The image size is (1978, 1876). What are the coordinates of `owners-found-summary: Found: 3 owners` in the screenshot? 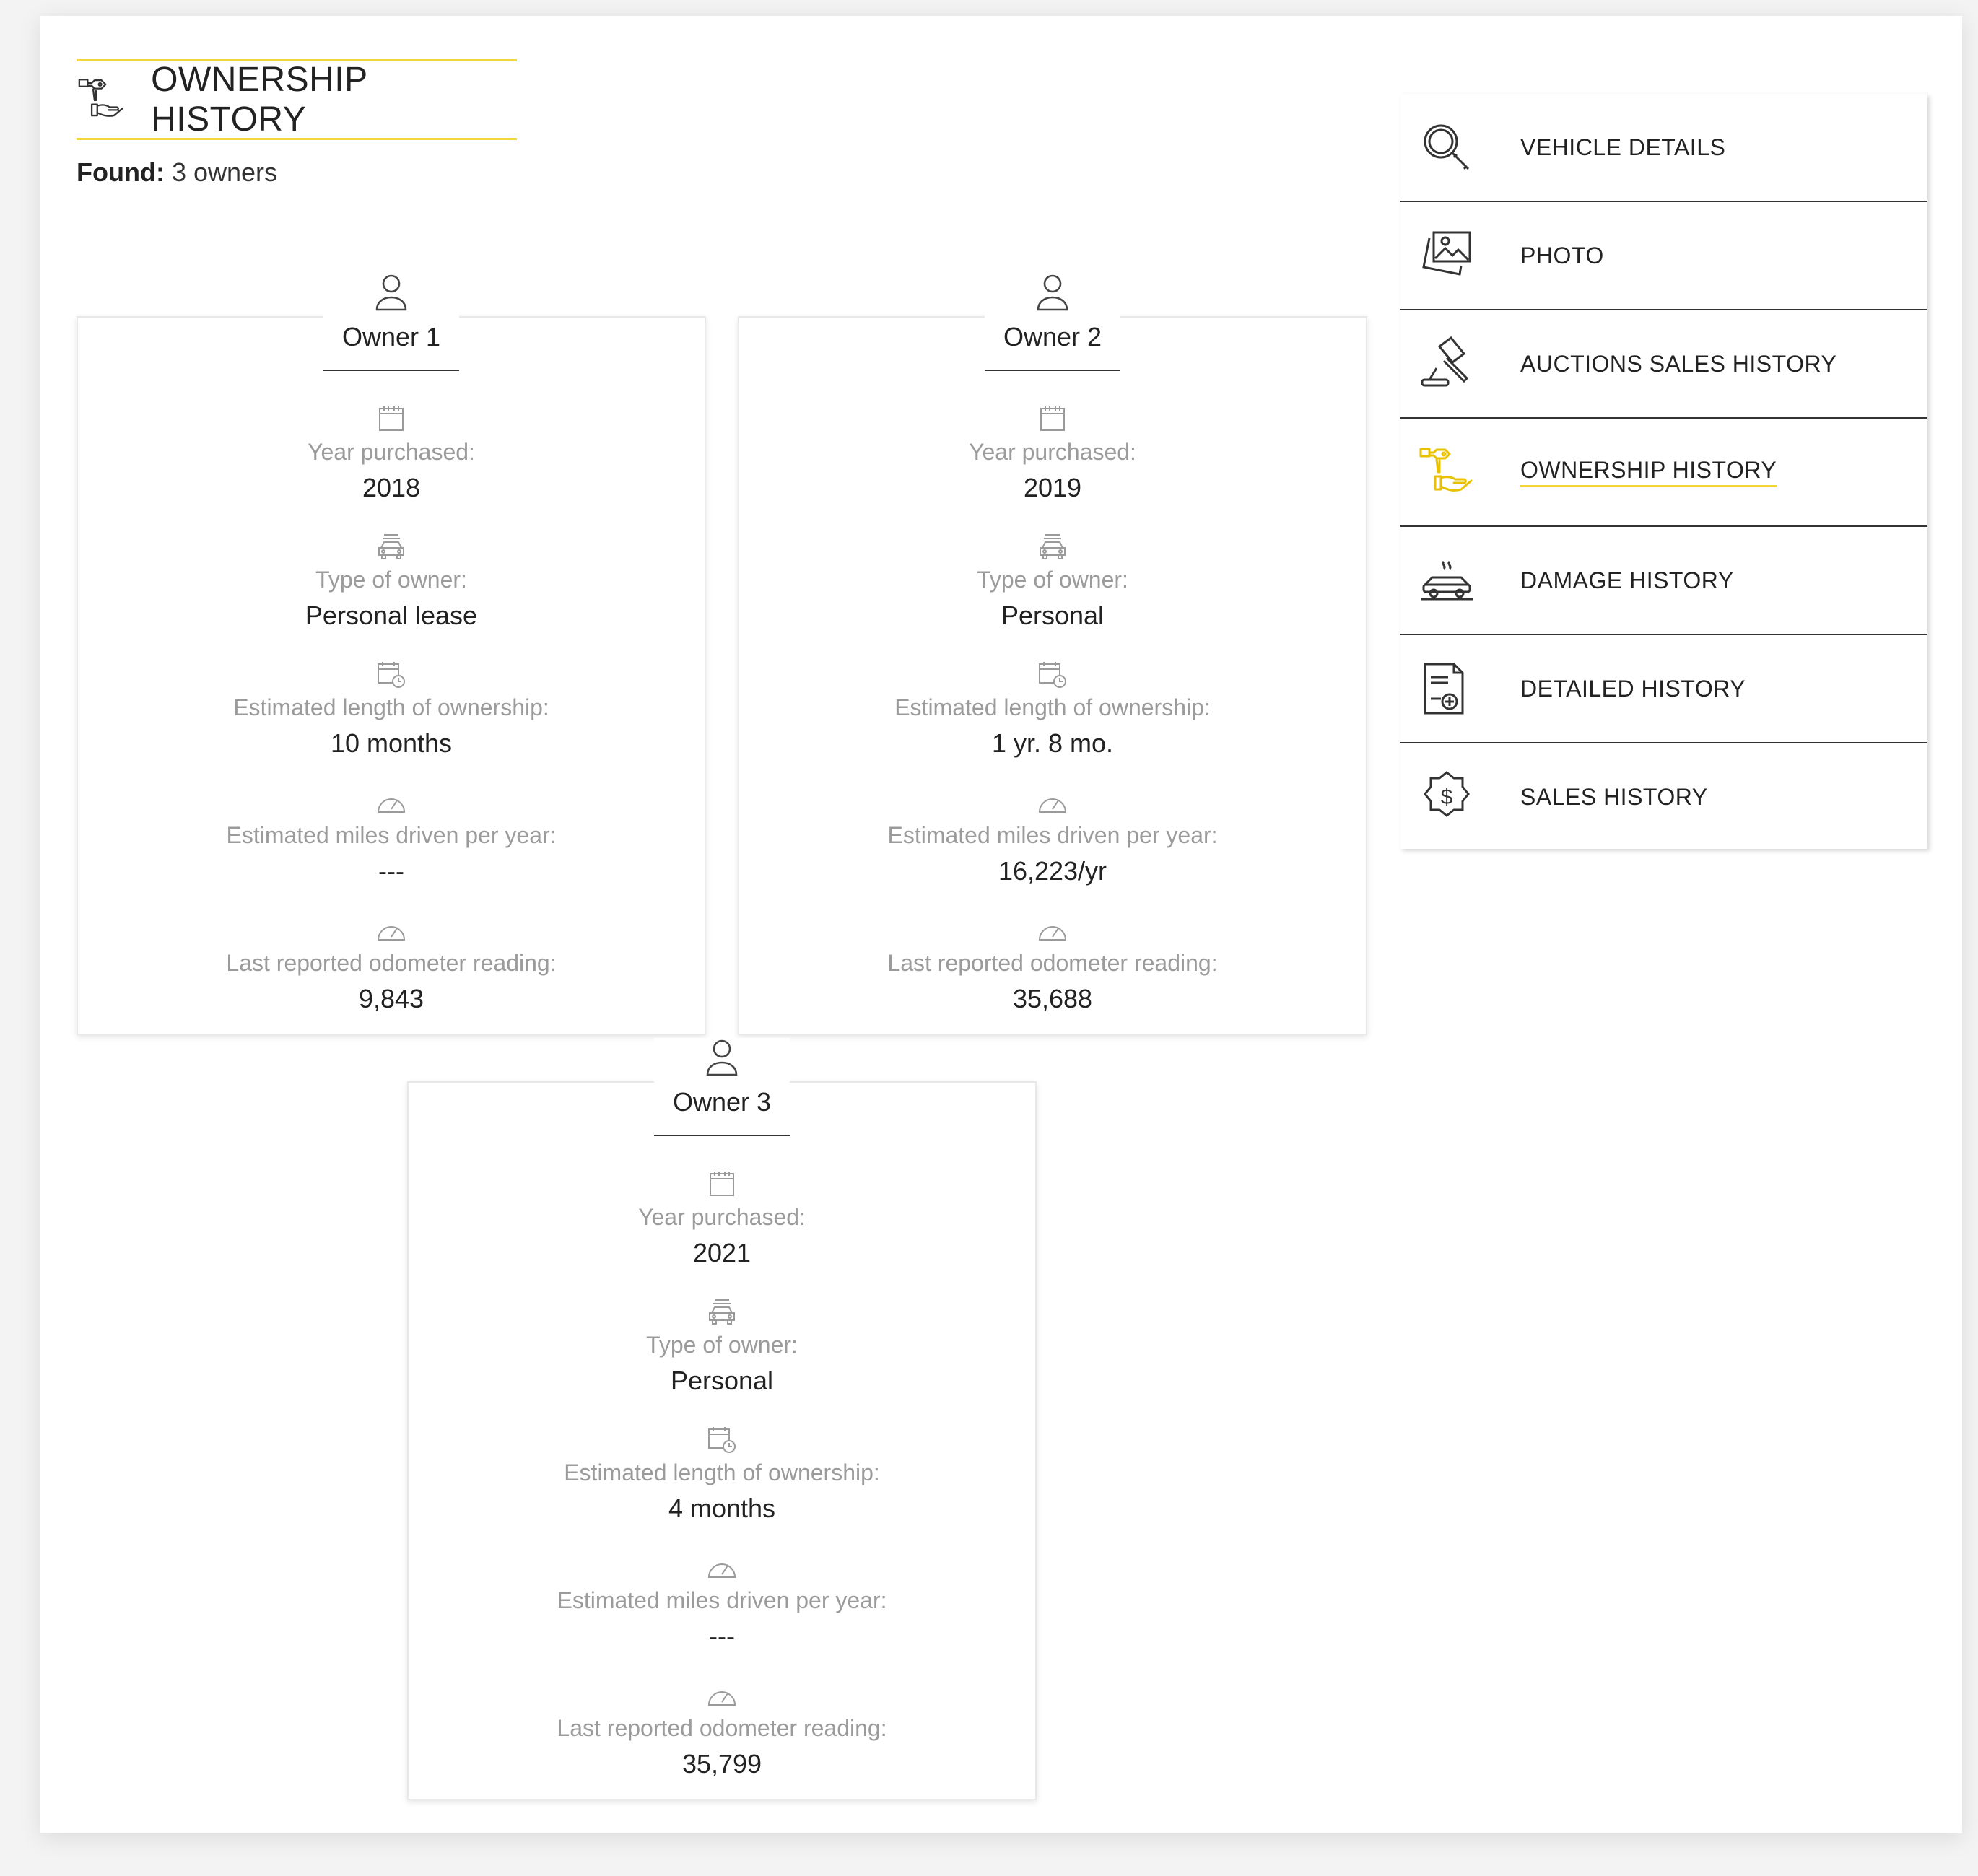 It's located at (177, 172).